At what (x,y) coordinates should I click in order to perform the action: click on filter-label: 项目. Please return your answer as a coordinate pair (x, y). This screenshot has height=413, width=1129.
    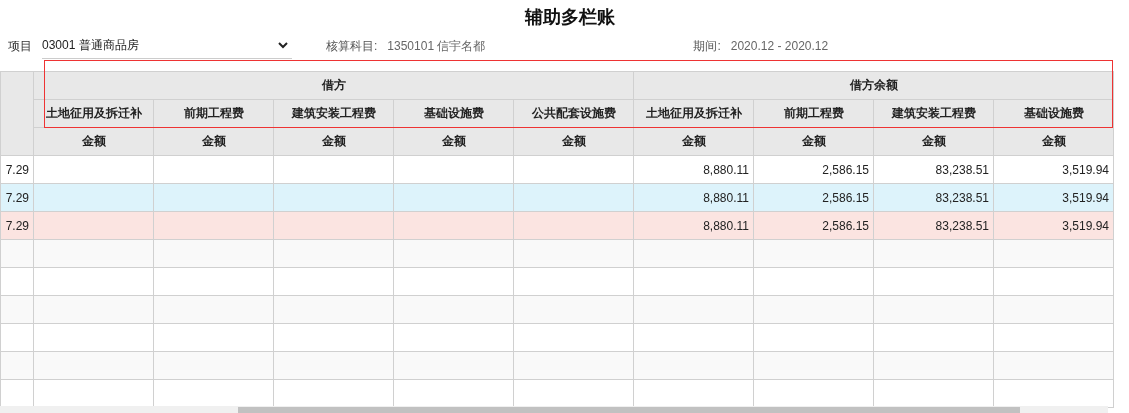
    Looking at the image, I should click on (20, 46).